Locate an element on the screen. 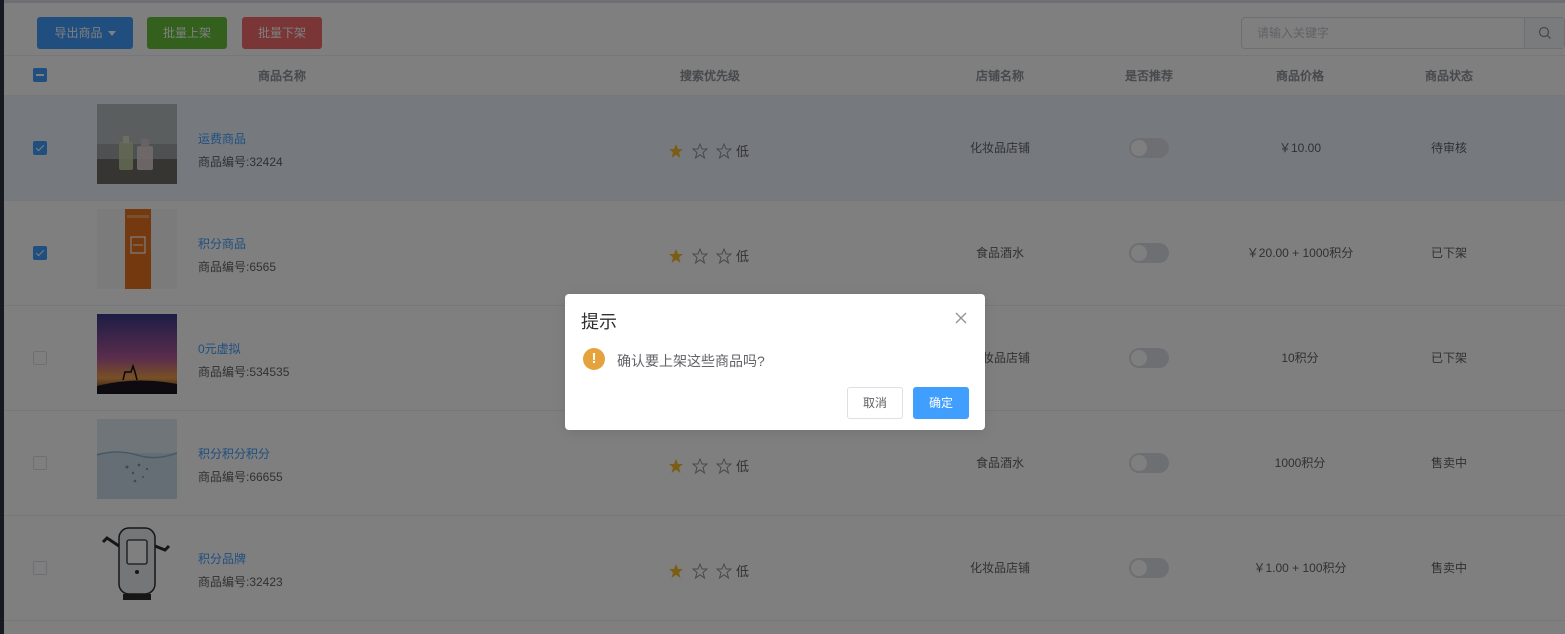  close-icon is located at coordinates (961, 318).